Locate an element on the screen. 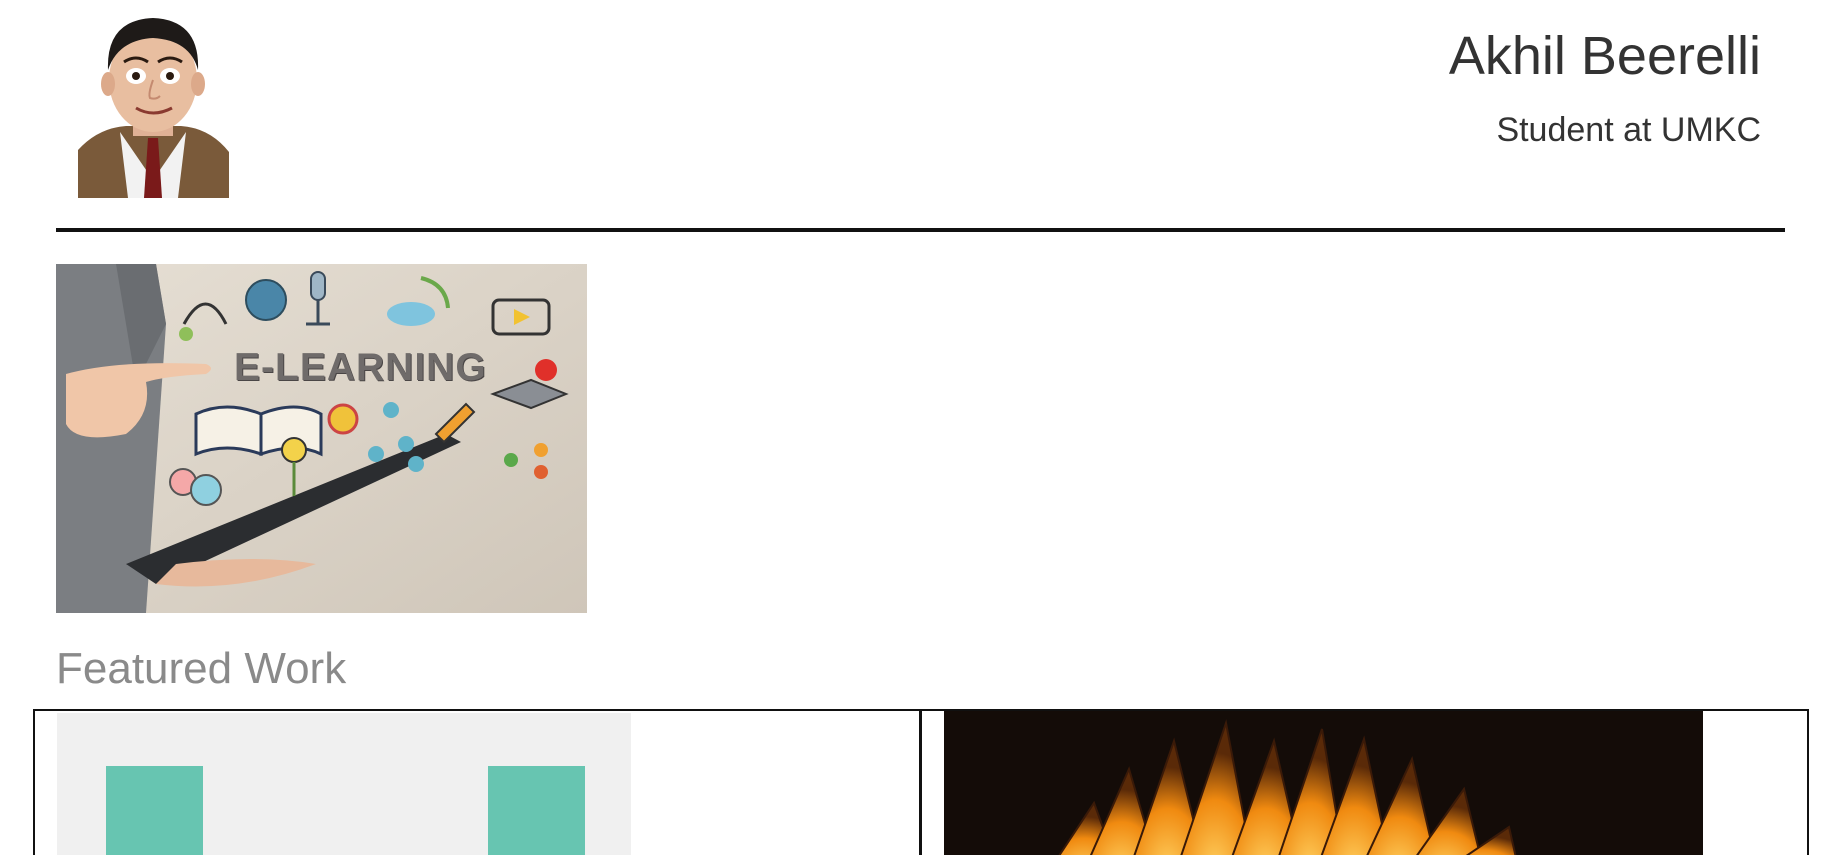  featured-work-heading: Featured Work is located at coordinates (201, 668).